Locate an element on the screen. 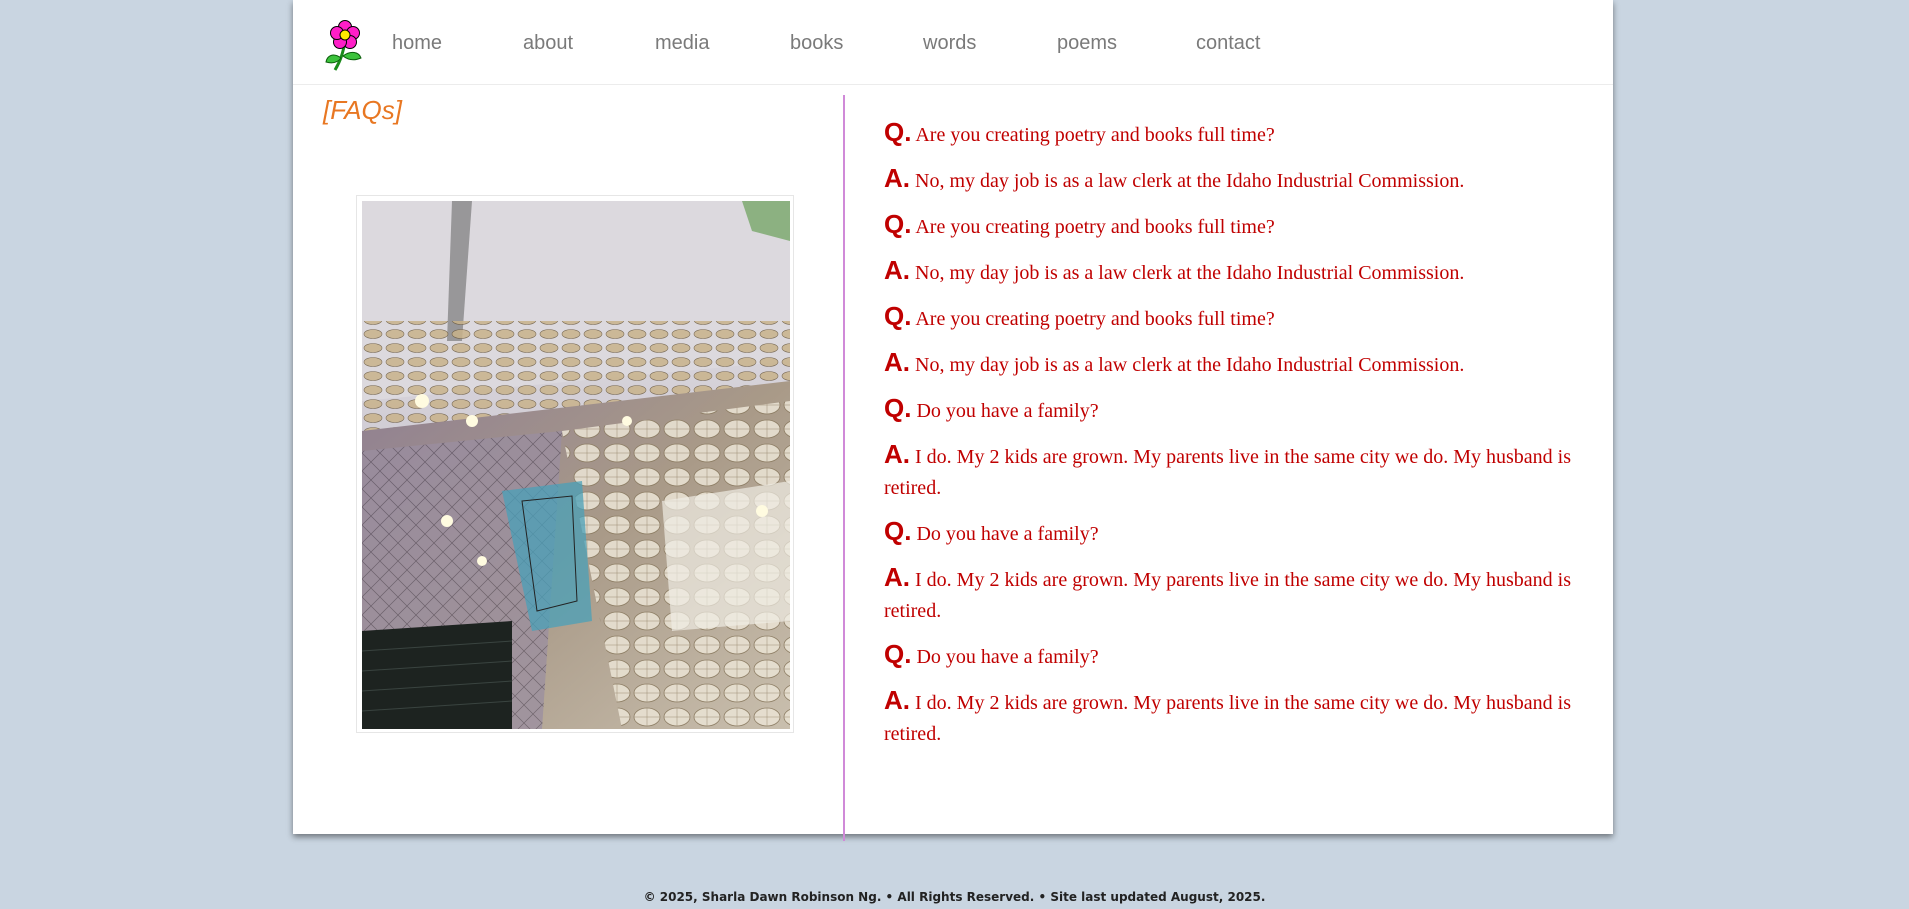  nav-link-about: about is located at coordinates (548, 43).